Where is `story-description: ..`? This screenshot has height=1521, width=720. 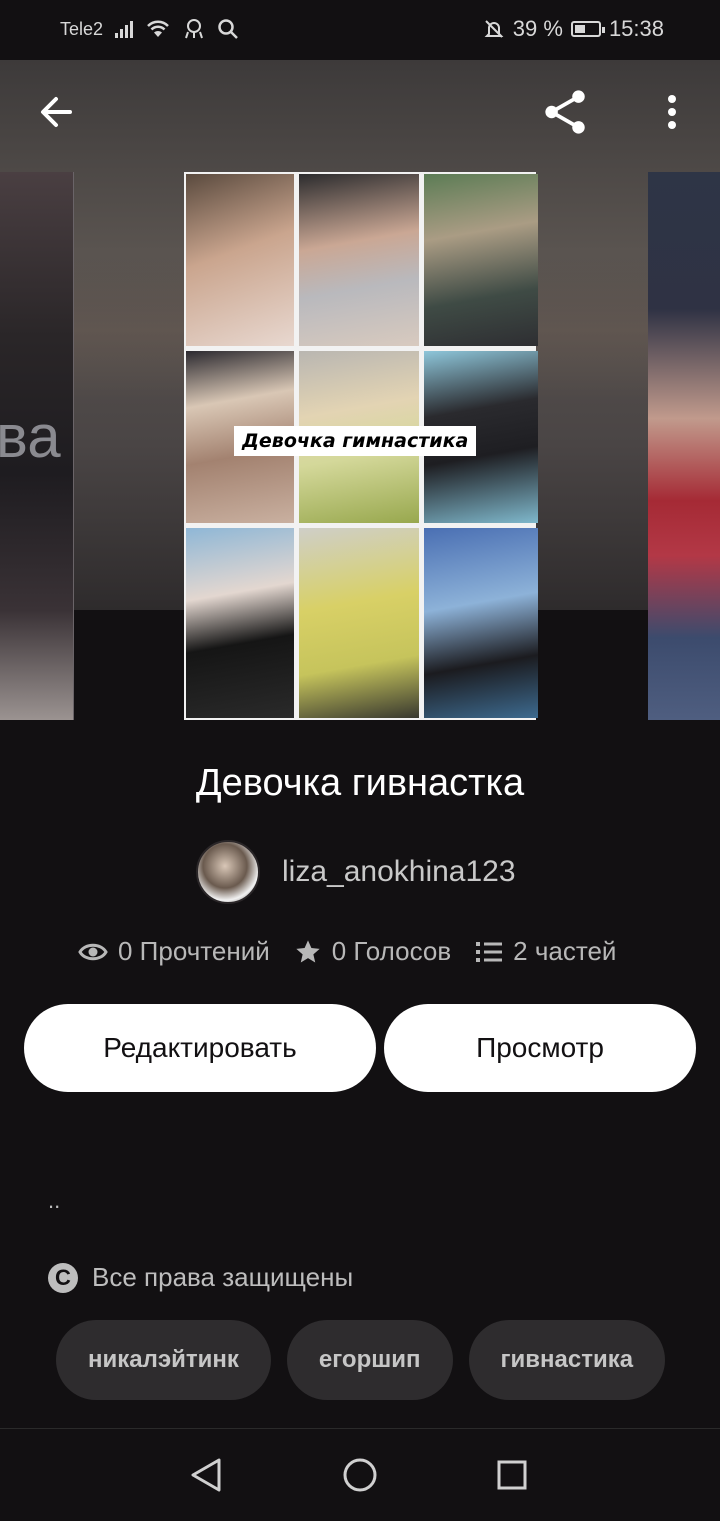
story-description: .. is located at coordinates (54, 1200).